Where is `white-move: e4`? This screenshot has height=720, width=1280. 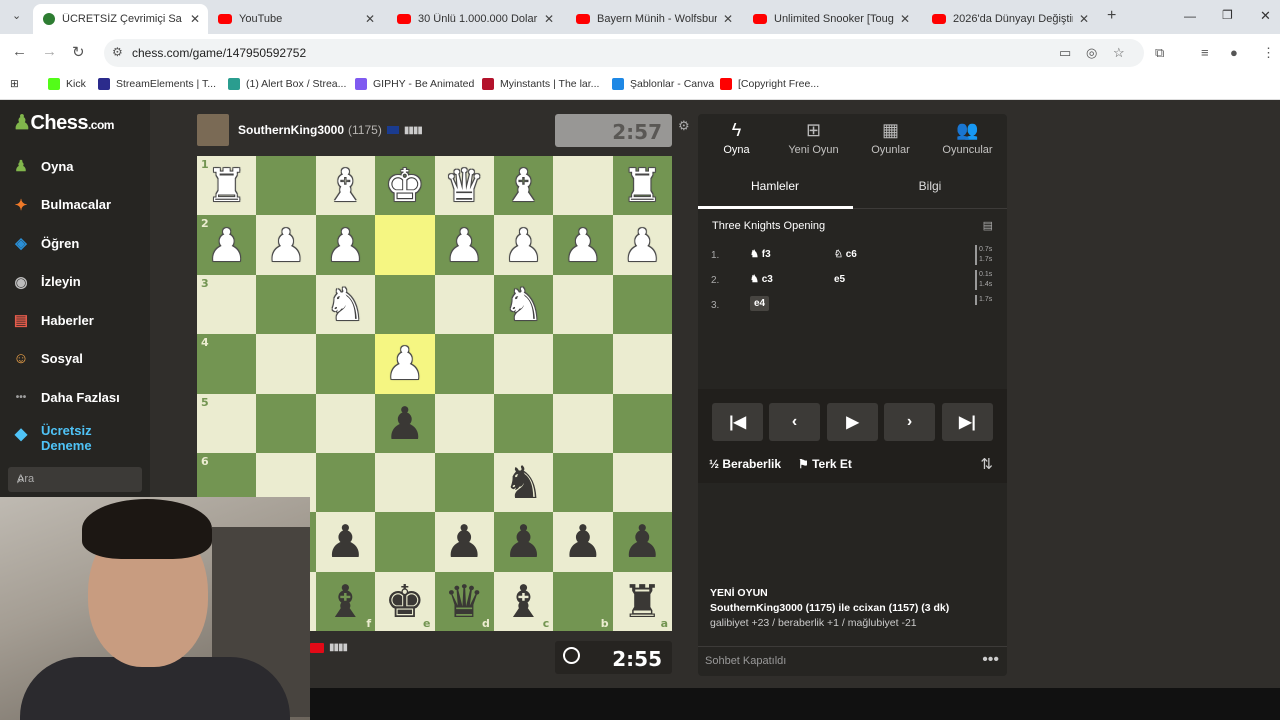
white-move: e4 is located at coordinates (760, 303).